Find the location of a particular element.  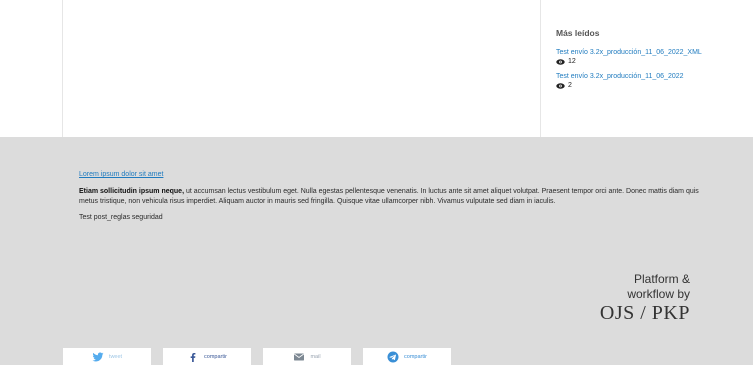

telegram-share-label: compartir is located at coordinates (415, 356).